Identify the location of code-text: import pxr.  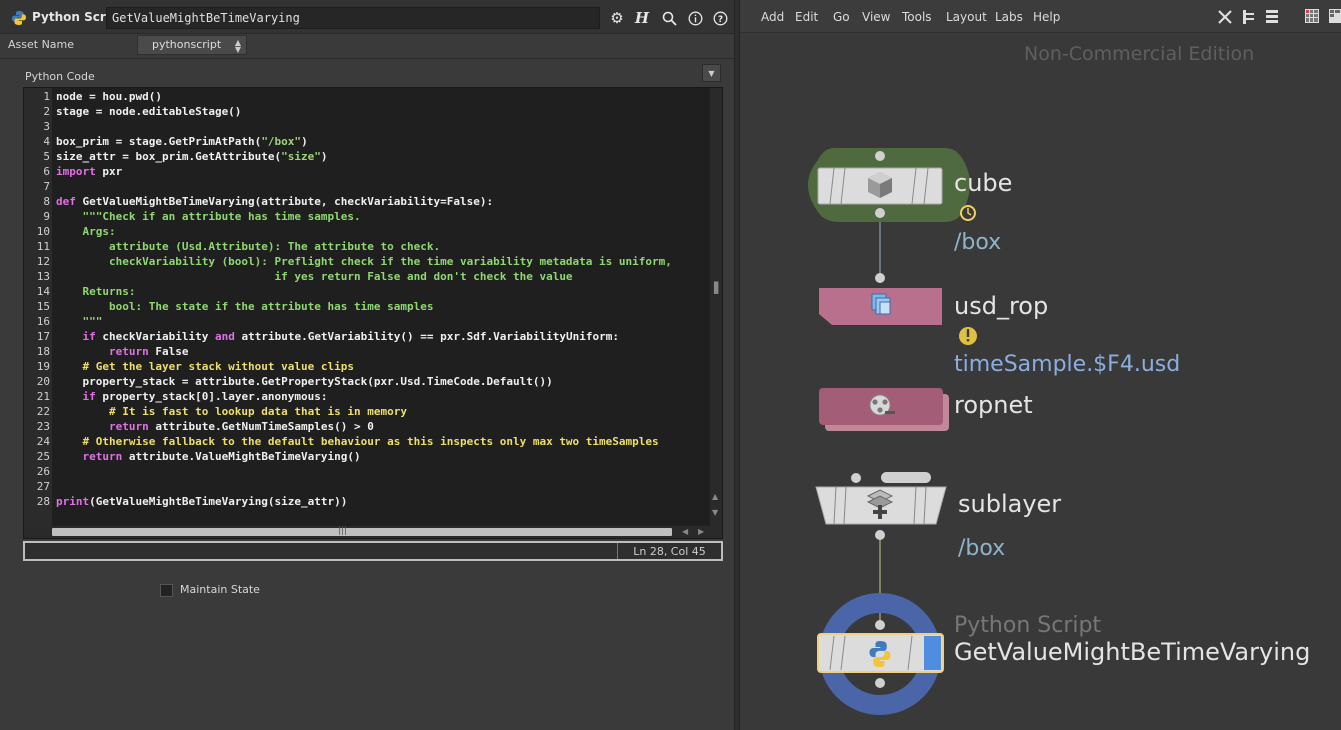
(89, 171).